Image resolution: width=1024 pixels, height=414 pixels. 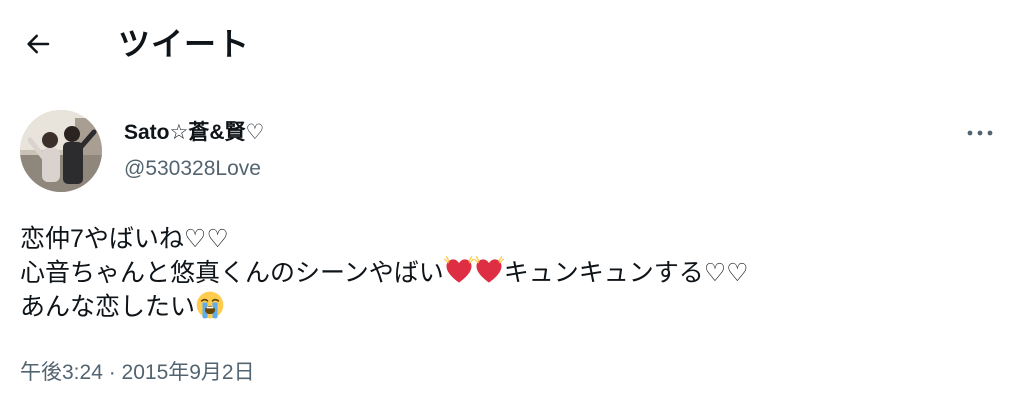 What do you see at coordinates (626, 273) in the screenshot?
I see `tweet-line-text: キュンキュンする♡♡` at bounding box center [626, 273].